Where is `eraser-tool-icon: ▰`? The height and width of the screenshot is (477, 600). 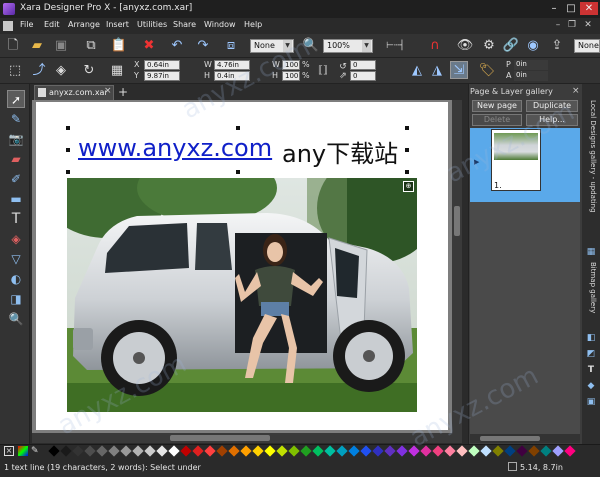 eraser-tool-icon: ▰ is located at coordinates (16, 159).